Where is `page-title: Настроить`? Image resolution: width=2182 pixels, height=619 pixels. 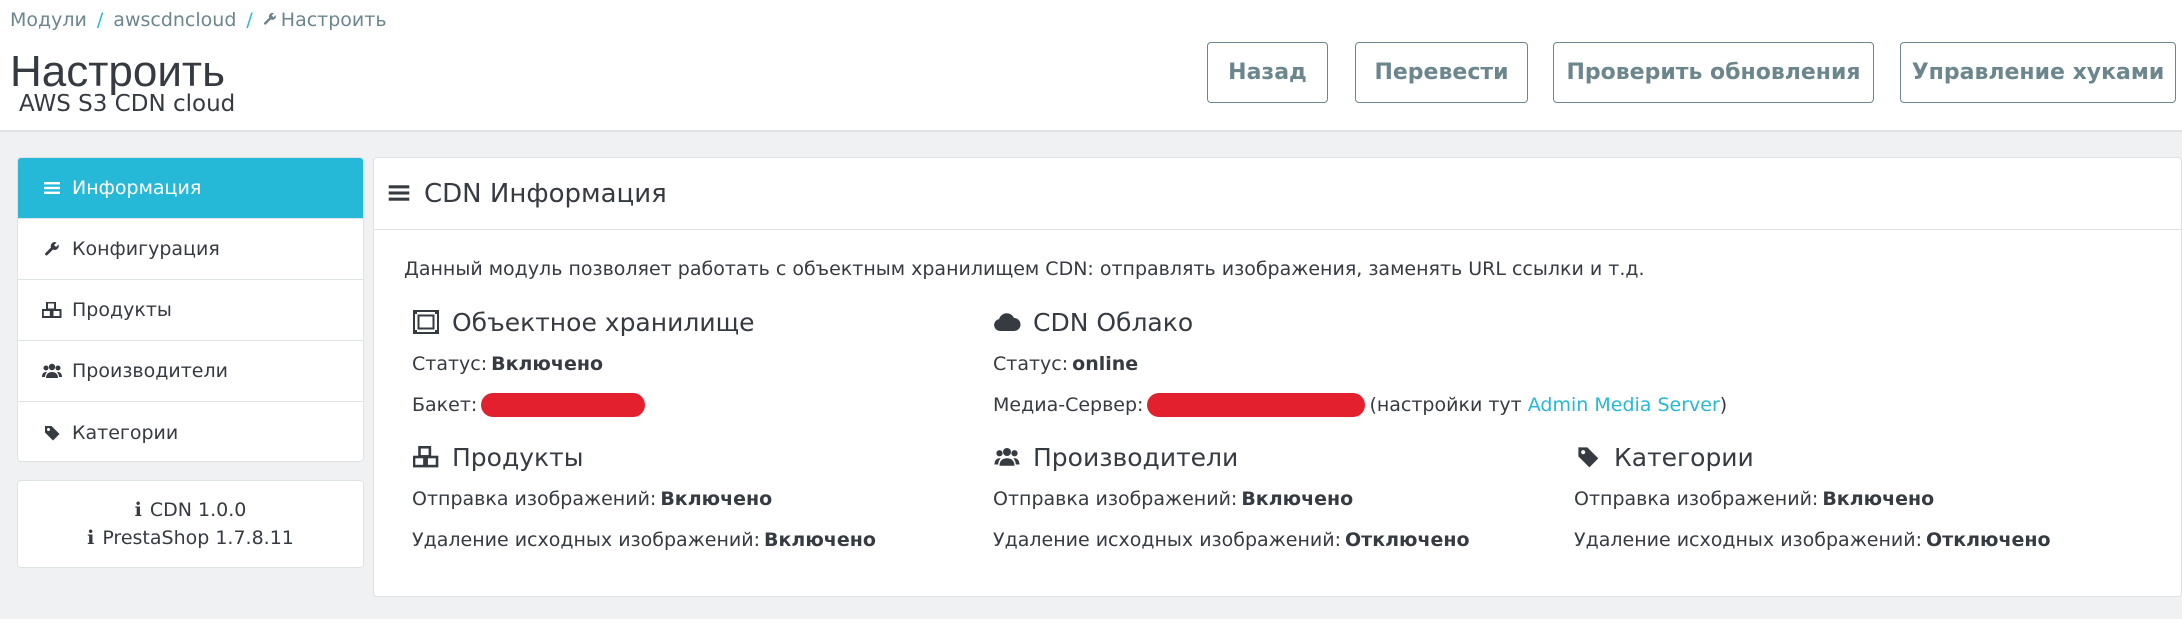 page-title: Настроить is located at coordinates (117, 71).